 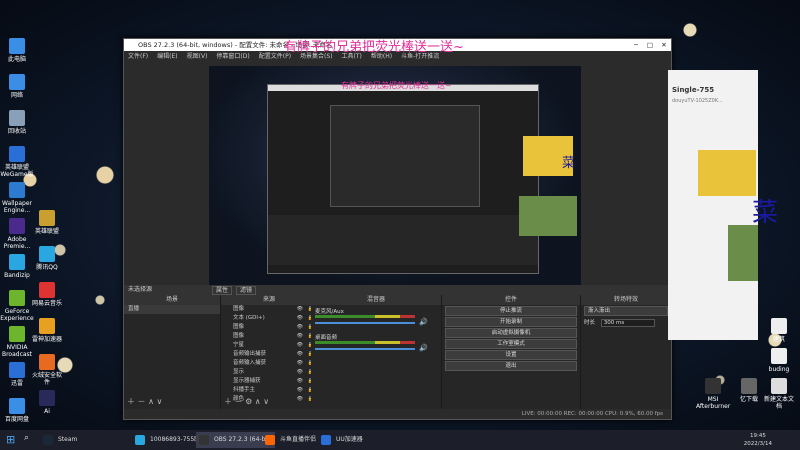 What do you see at coordinates (269, 345) in the screenshot?
I see `source-item: 宁星👁🔒` at bounding box center [269, 345].